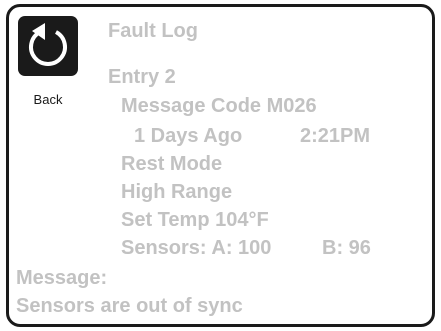  Describe the element at coordinates (129, 306) in the screenshot. I see `message-text: Sensors are out of sync` at that location.